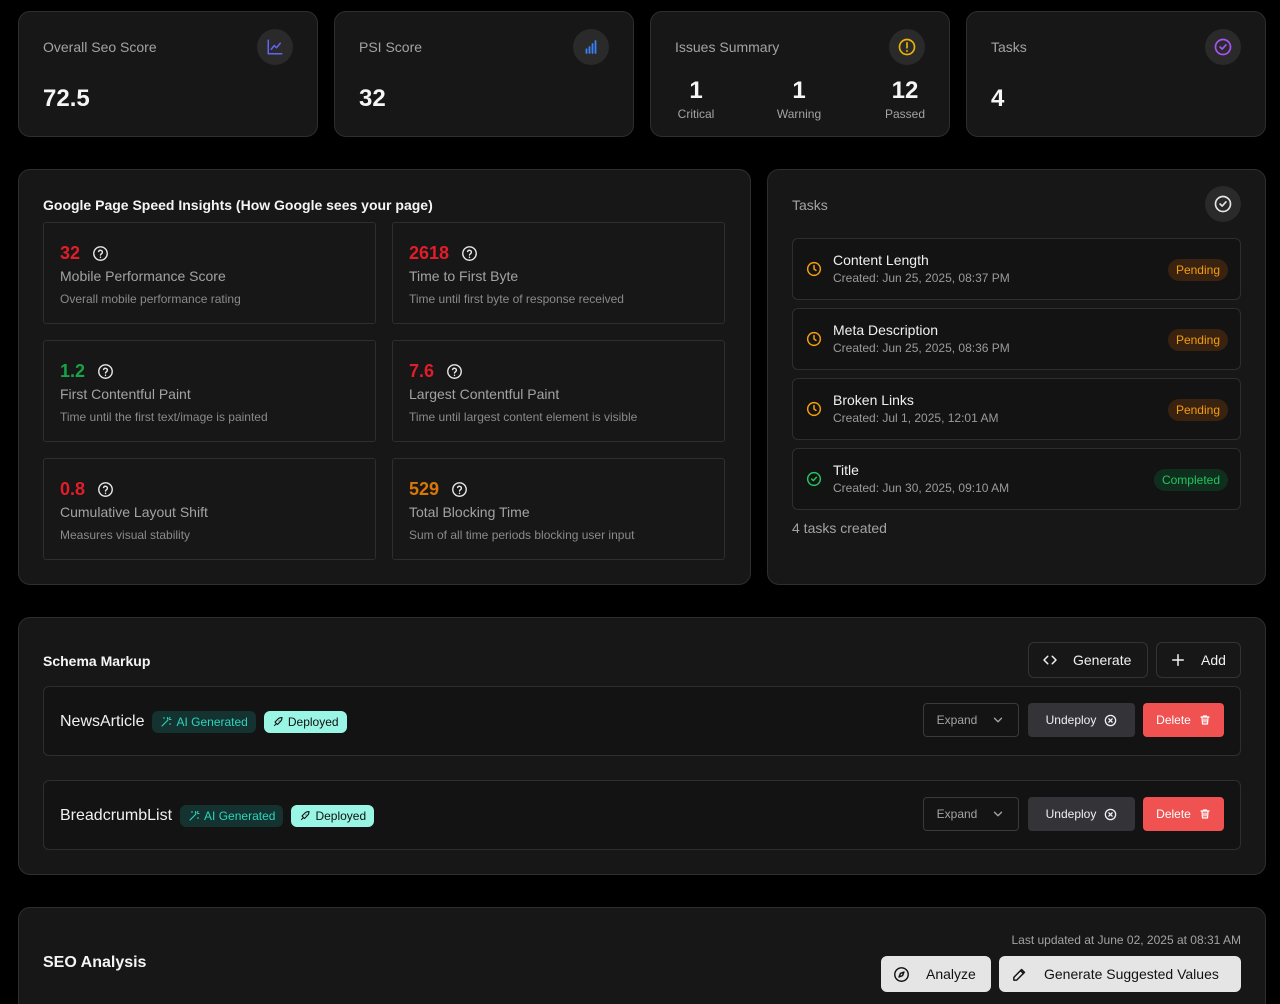 The height and width of the screenshot is (1004, 1280). What do you see at coordinates (916, 418) in the screenshot?
I see `task-created: Created: Jul 1, 2025, 12:01 AM` at bounding box center [916, 418].